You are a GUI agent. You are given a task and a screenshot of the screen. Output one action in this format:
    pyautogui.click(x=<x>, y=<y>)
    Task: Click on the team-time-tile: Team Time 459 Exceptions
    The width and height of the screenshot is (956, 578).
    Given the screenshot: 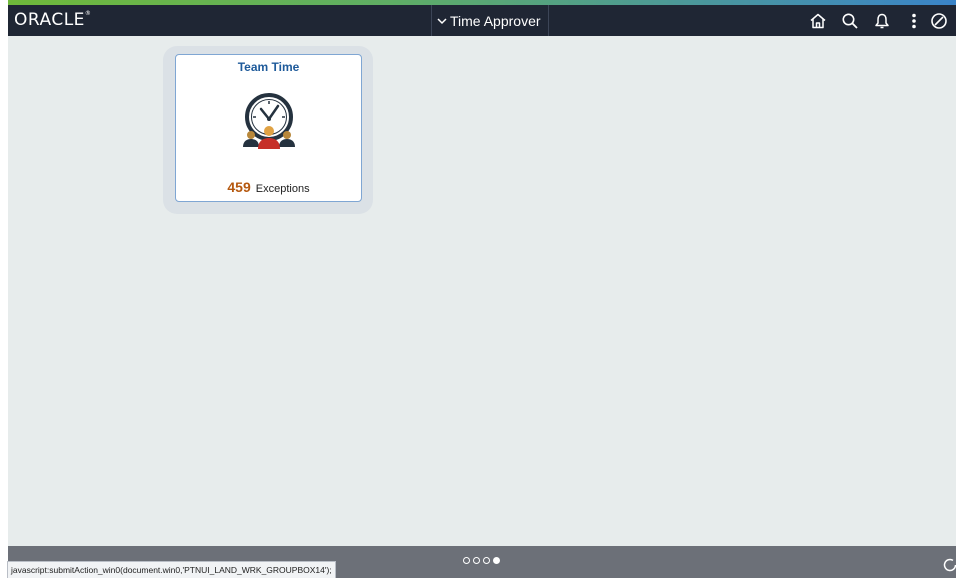 What is the action you would take?
    pyautogui.click(x=268, y=128)
    